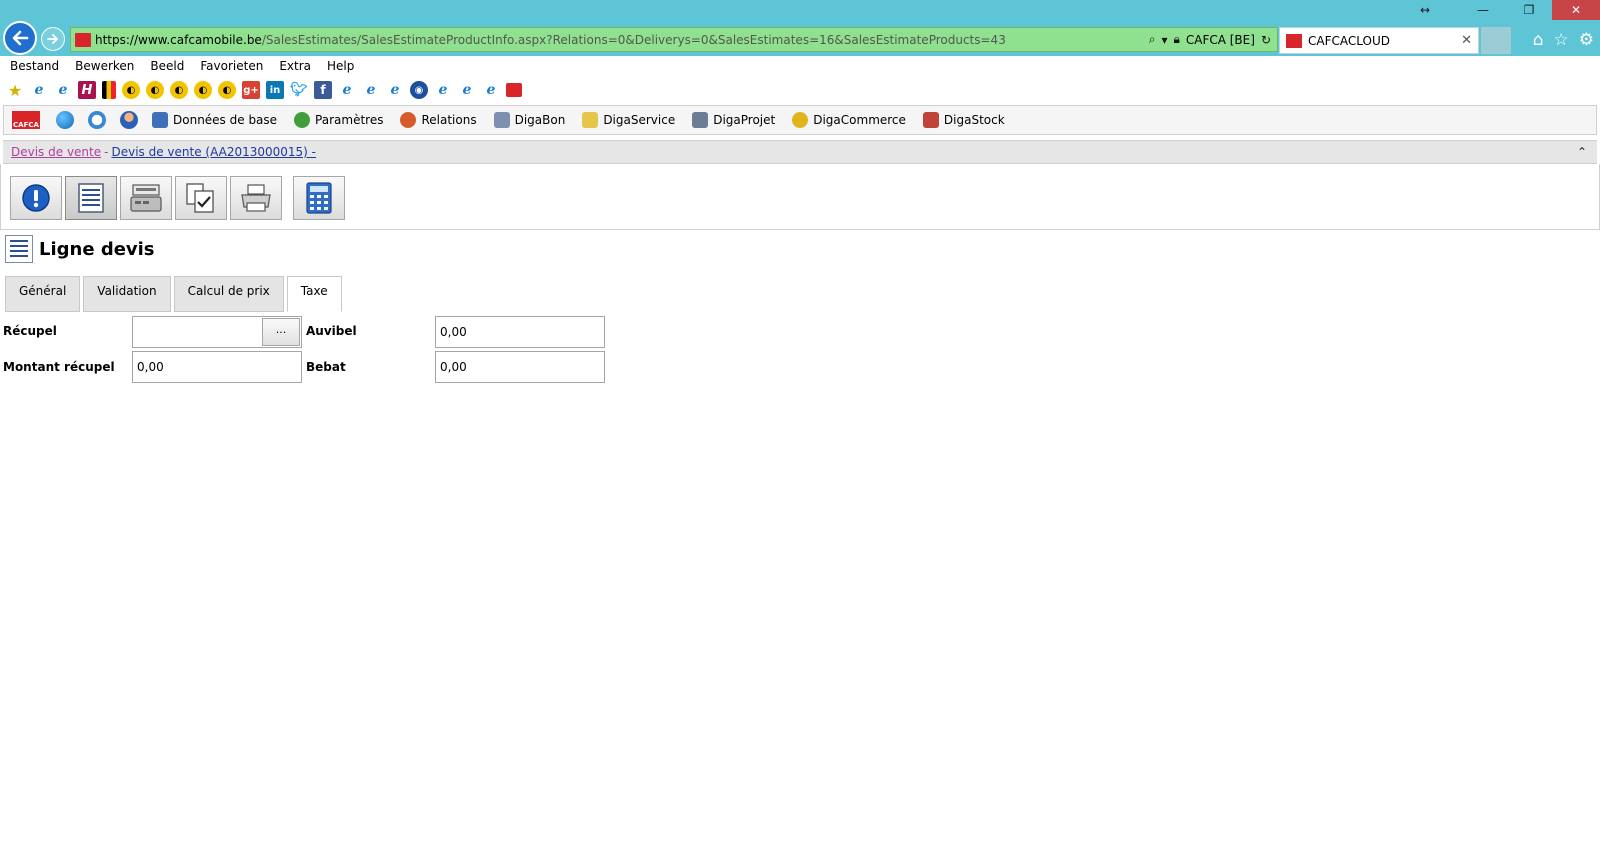  Describe the element at coordinates (700, 120) in the screenshot. I see `project-icon` at that location.